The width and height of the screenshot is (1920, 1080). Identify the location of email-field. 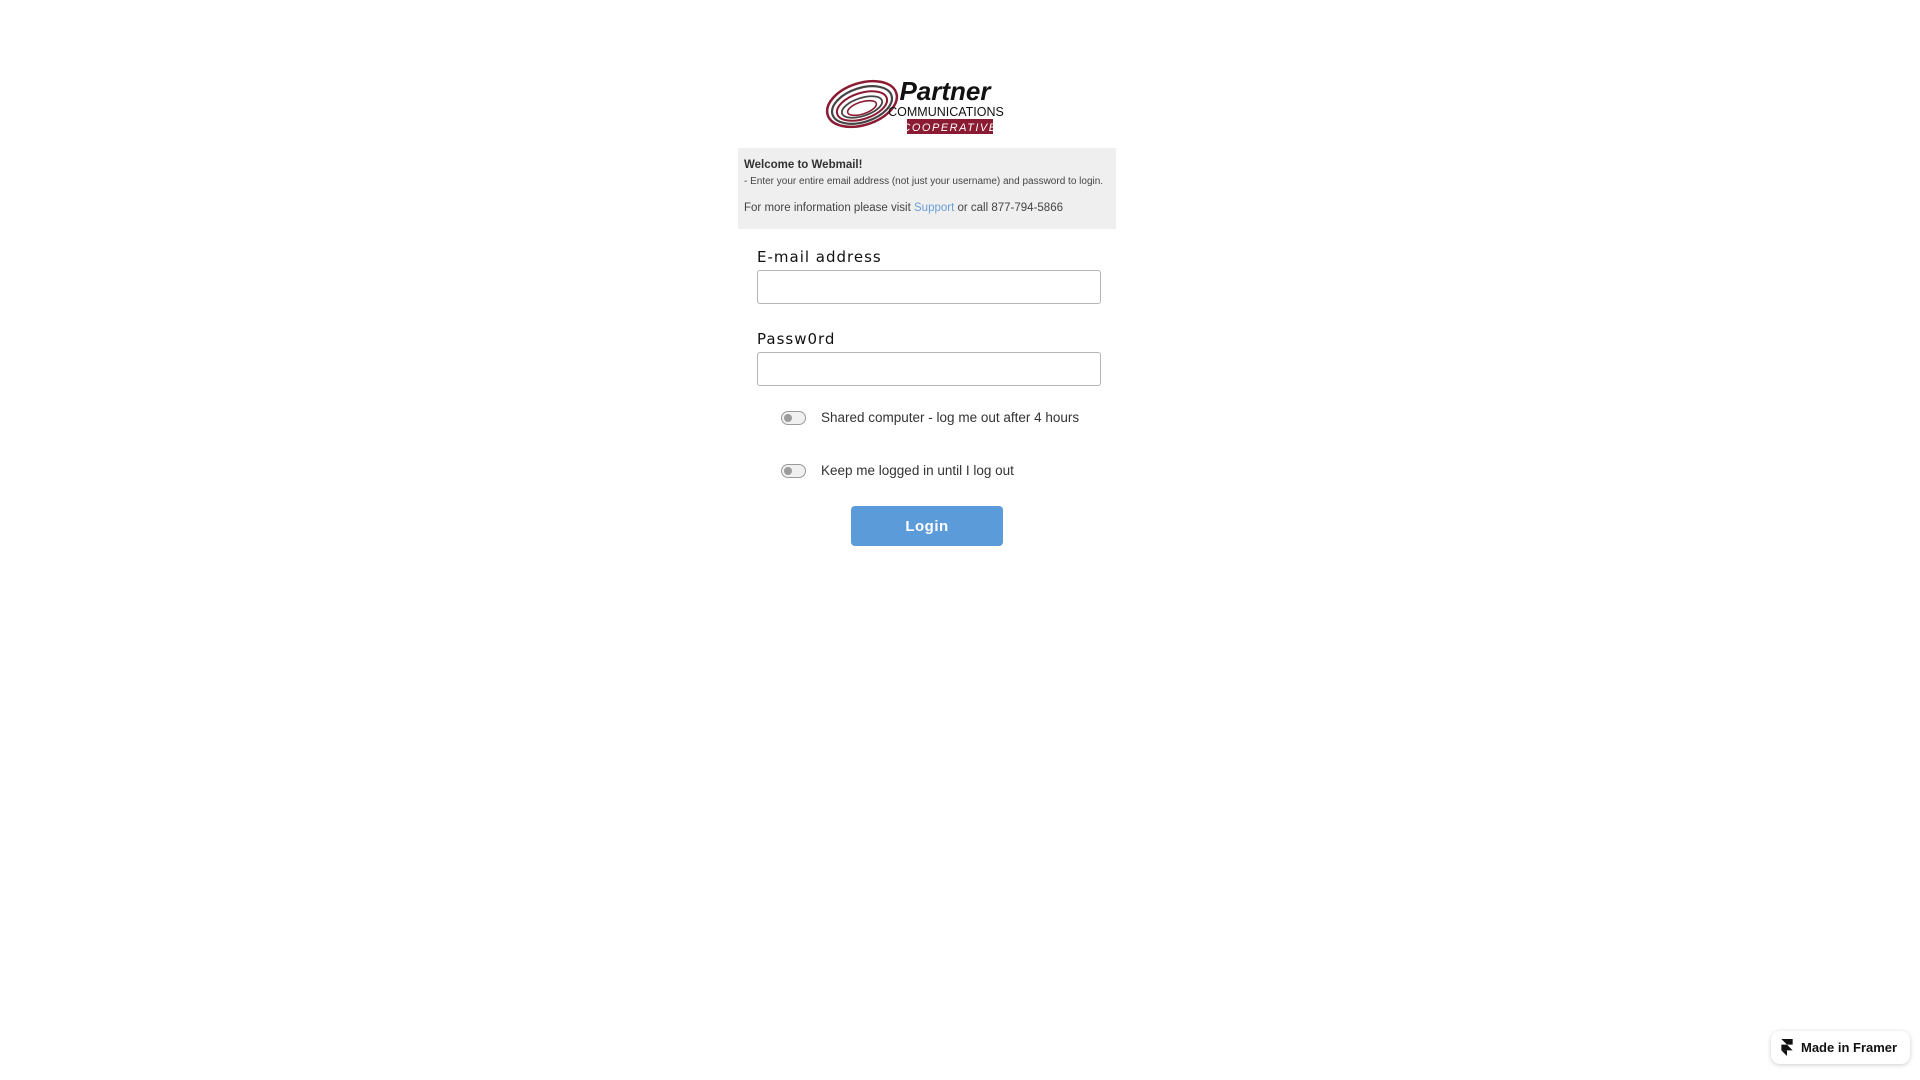
(929, 287).